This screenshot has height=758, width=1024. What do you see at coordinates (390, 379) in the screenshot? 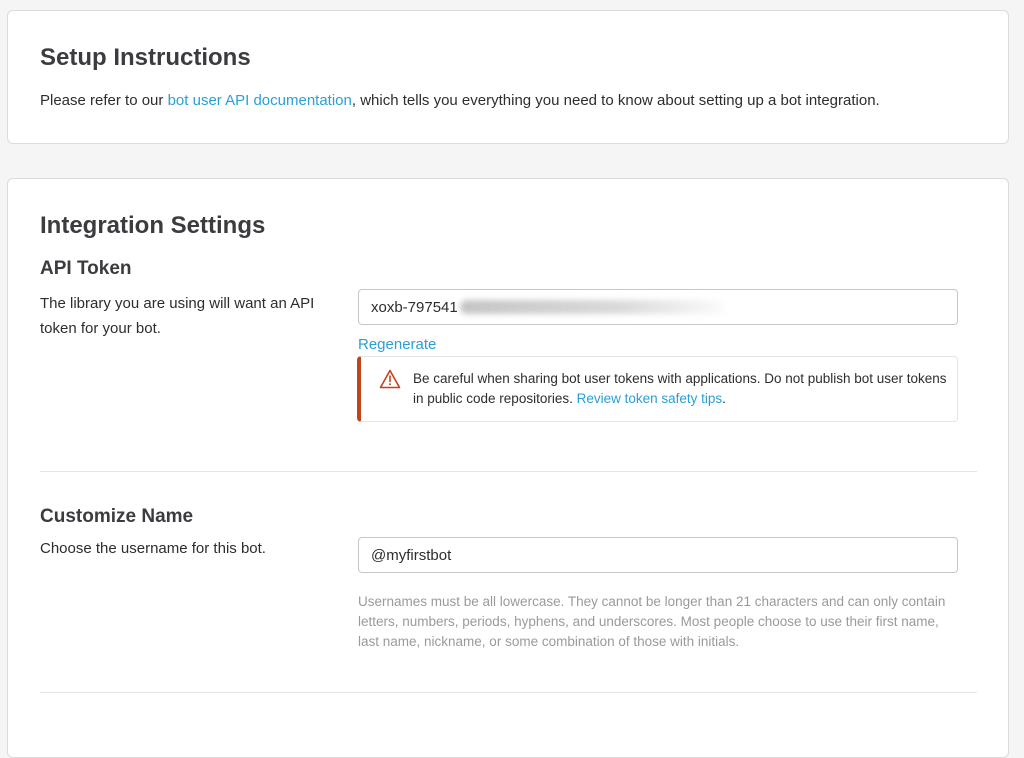
I see `warning-triangle-icon` at bounding box center [390, 379].